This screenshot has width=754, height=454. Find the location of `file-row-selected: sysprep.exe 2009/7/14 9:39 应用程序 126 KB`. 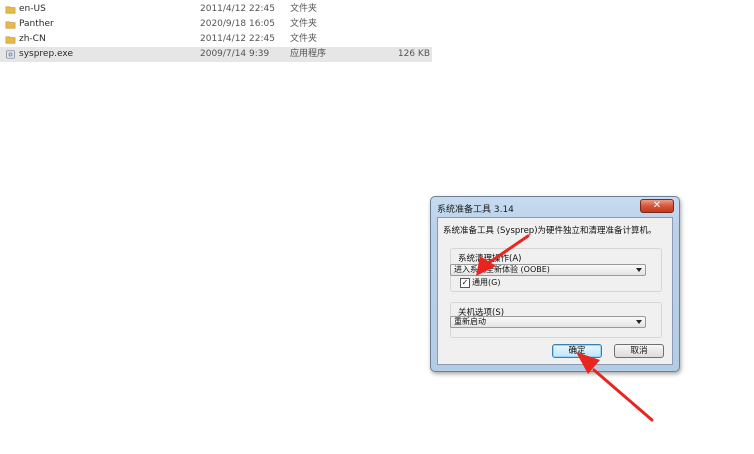

file-row-selected: sysprep.exe 2009/7/14 9:39 应用程序 126 KB is located at coordinates (216, 54).